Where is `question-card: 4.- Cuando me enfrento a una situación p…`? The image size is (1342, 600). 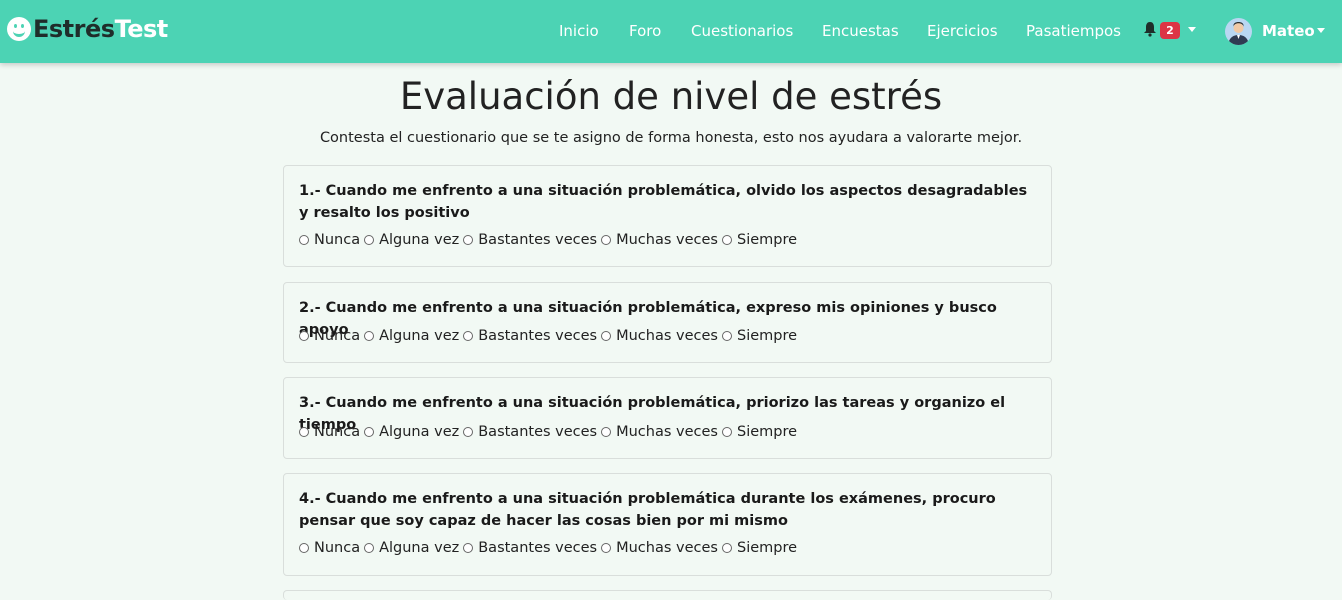
question-card: 4.- Cuando me enfrento a una situación p… is located at coordinates (667, 524).